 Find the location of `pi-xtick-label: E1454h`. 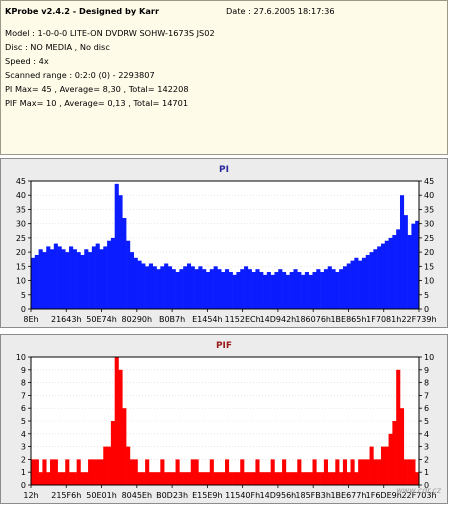

pi-xtick-label: E1454h is located at coordinates (207, 319).